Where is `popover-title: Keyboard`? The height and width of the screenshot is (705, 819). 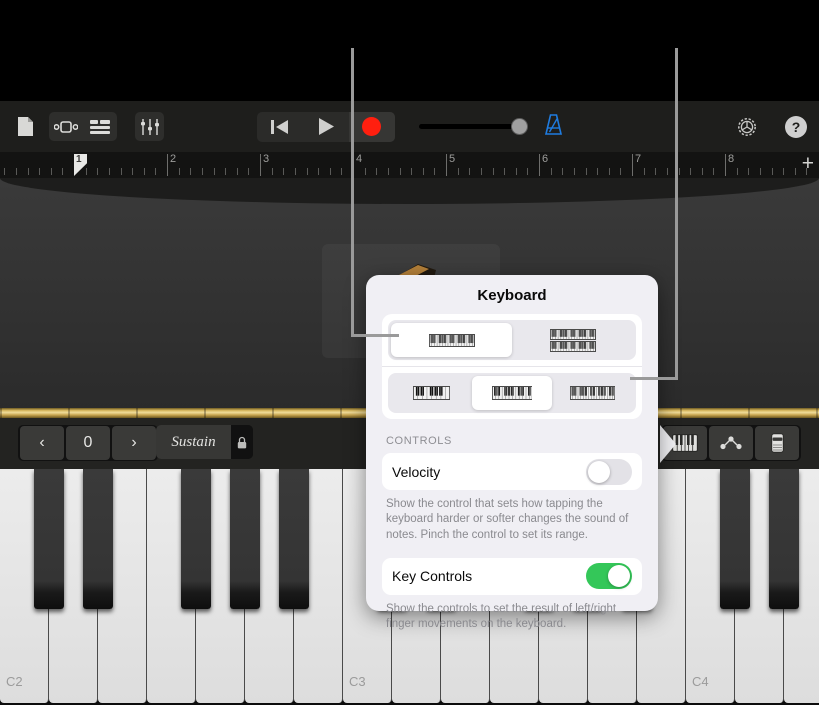
popover-title: Keyboard is located at coordinates (512, 295).